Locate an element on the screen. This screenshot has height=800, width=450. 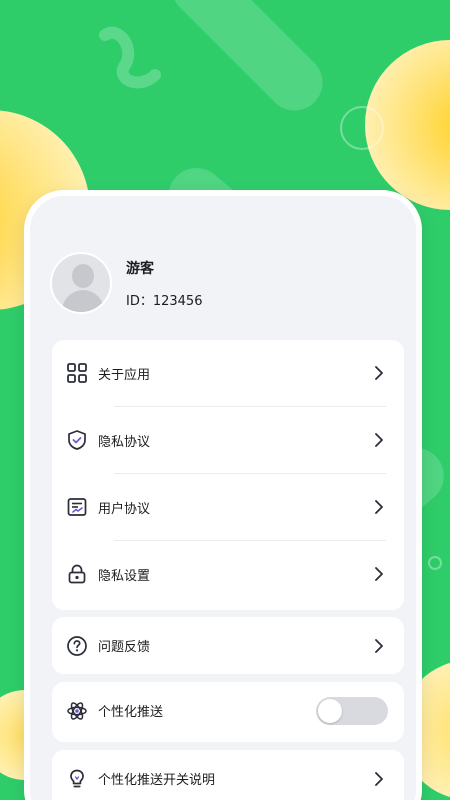
menu-group-push-info: 个性化推送开关说明 is located at coordinates (228, 775).